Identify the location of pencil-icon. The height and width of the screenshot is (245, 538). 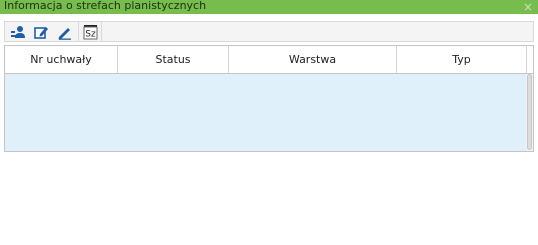
(64, 33).